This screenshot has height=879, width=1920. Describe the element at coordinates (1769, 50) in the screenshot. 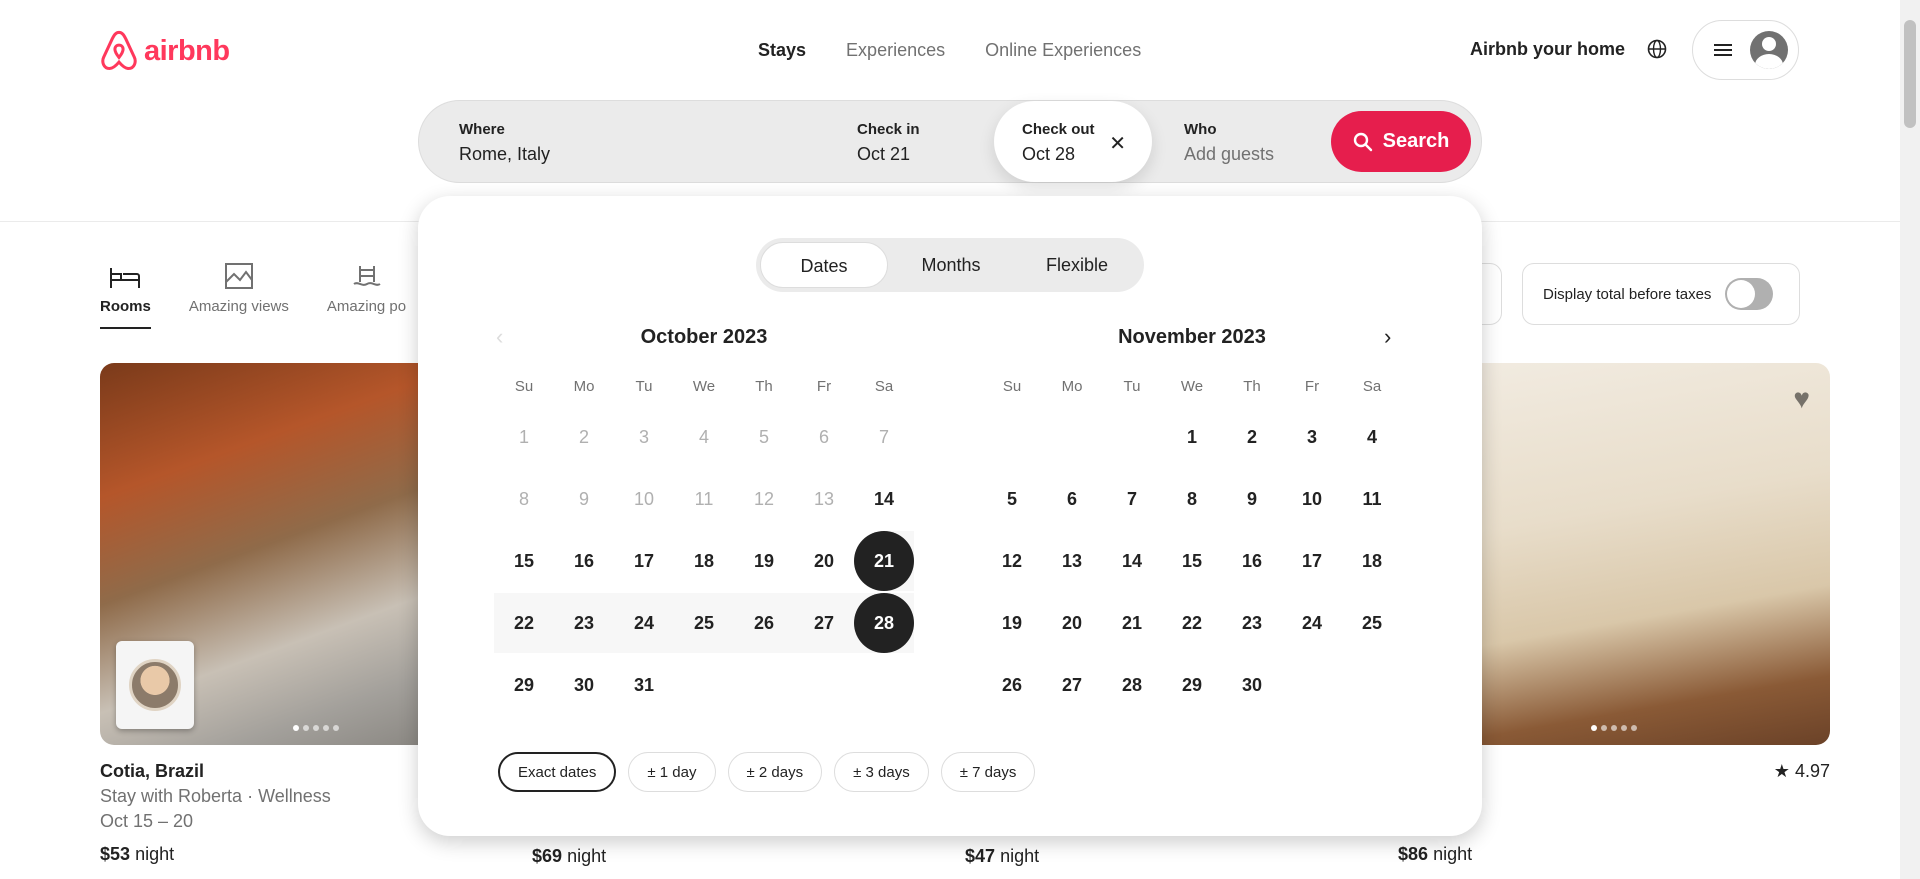

I see `avatar` at that location.